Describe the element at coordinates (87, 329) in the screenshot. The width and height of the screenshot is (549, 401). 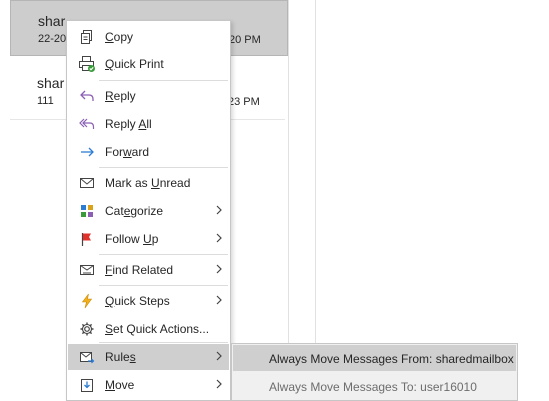
I see `gear-icon` at that location.